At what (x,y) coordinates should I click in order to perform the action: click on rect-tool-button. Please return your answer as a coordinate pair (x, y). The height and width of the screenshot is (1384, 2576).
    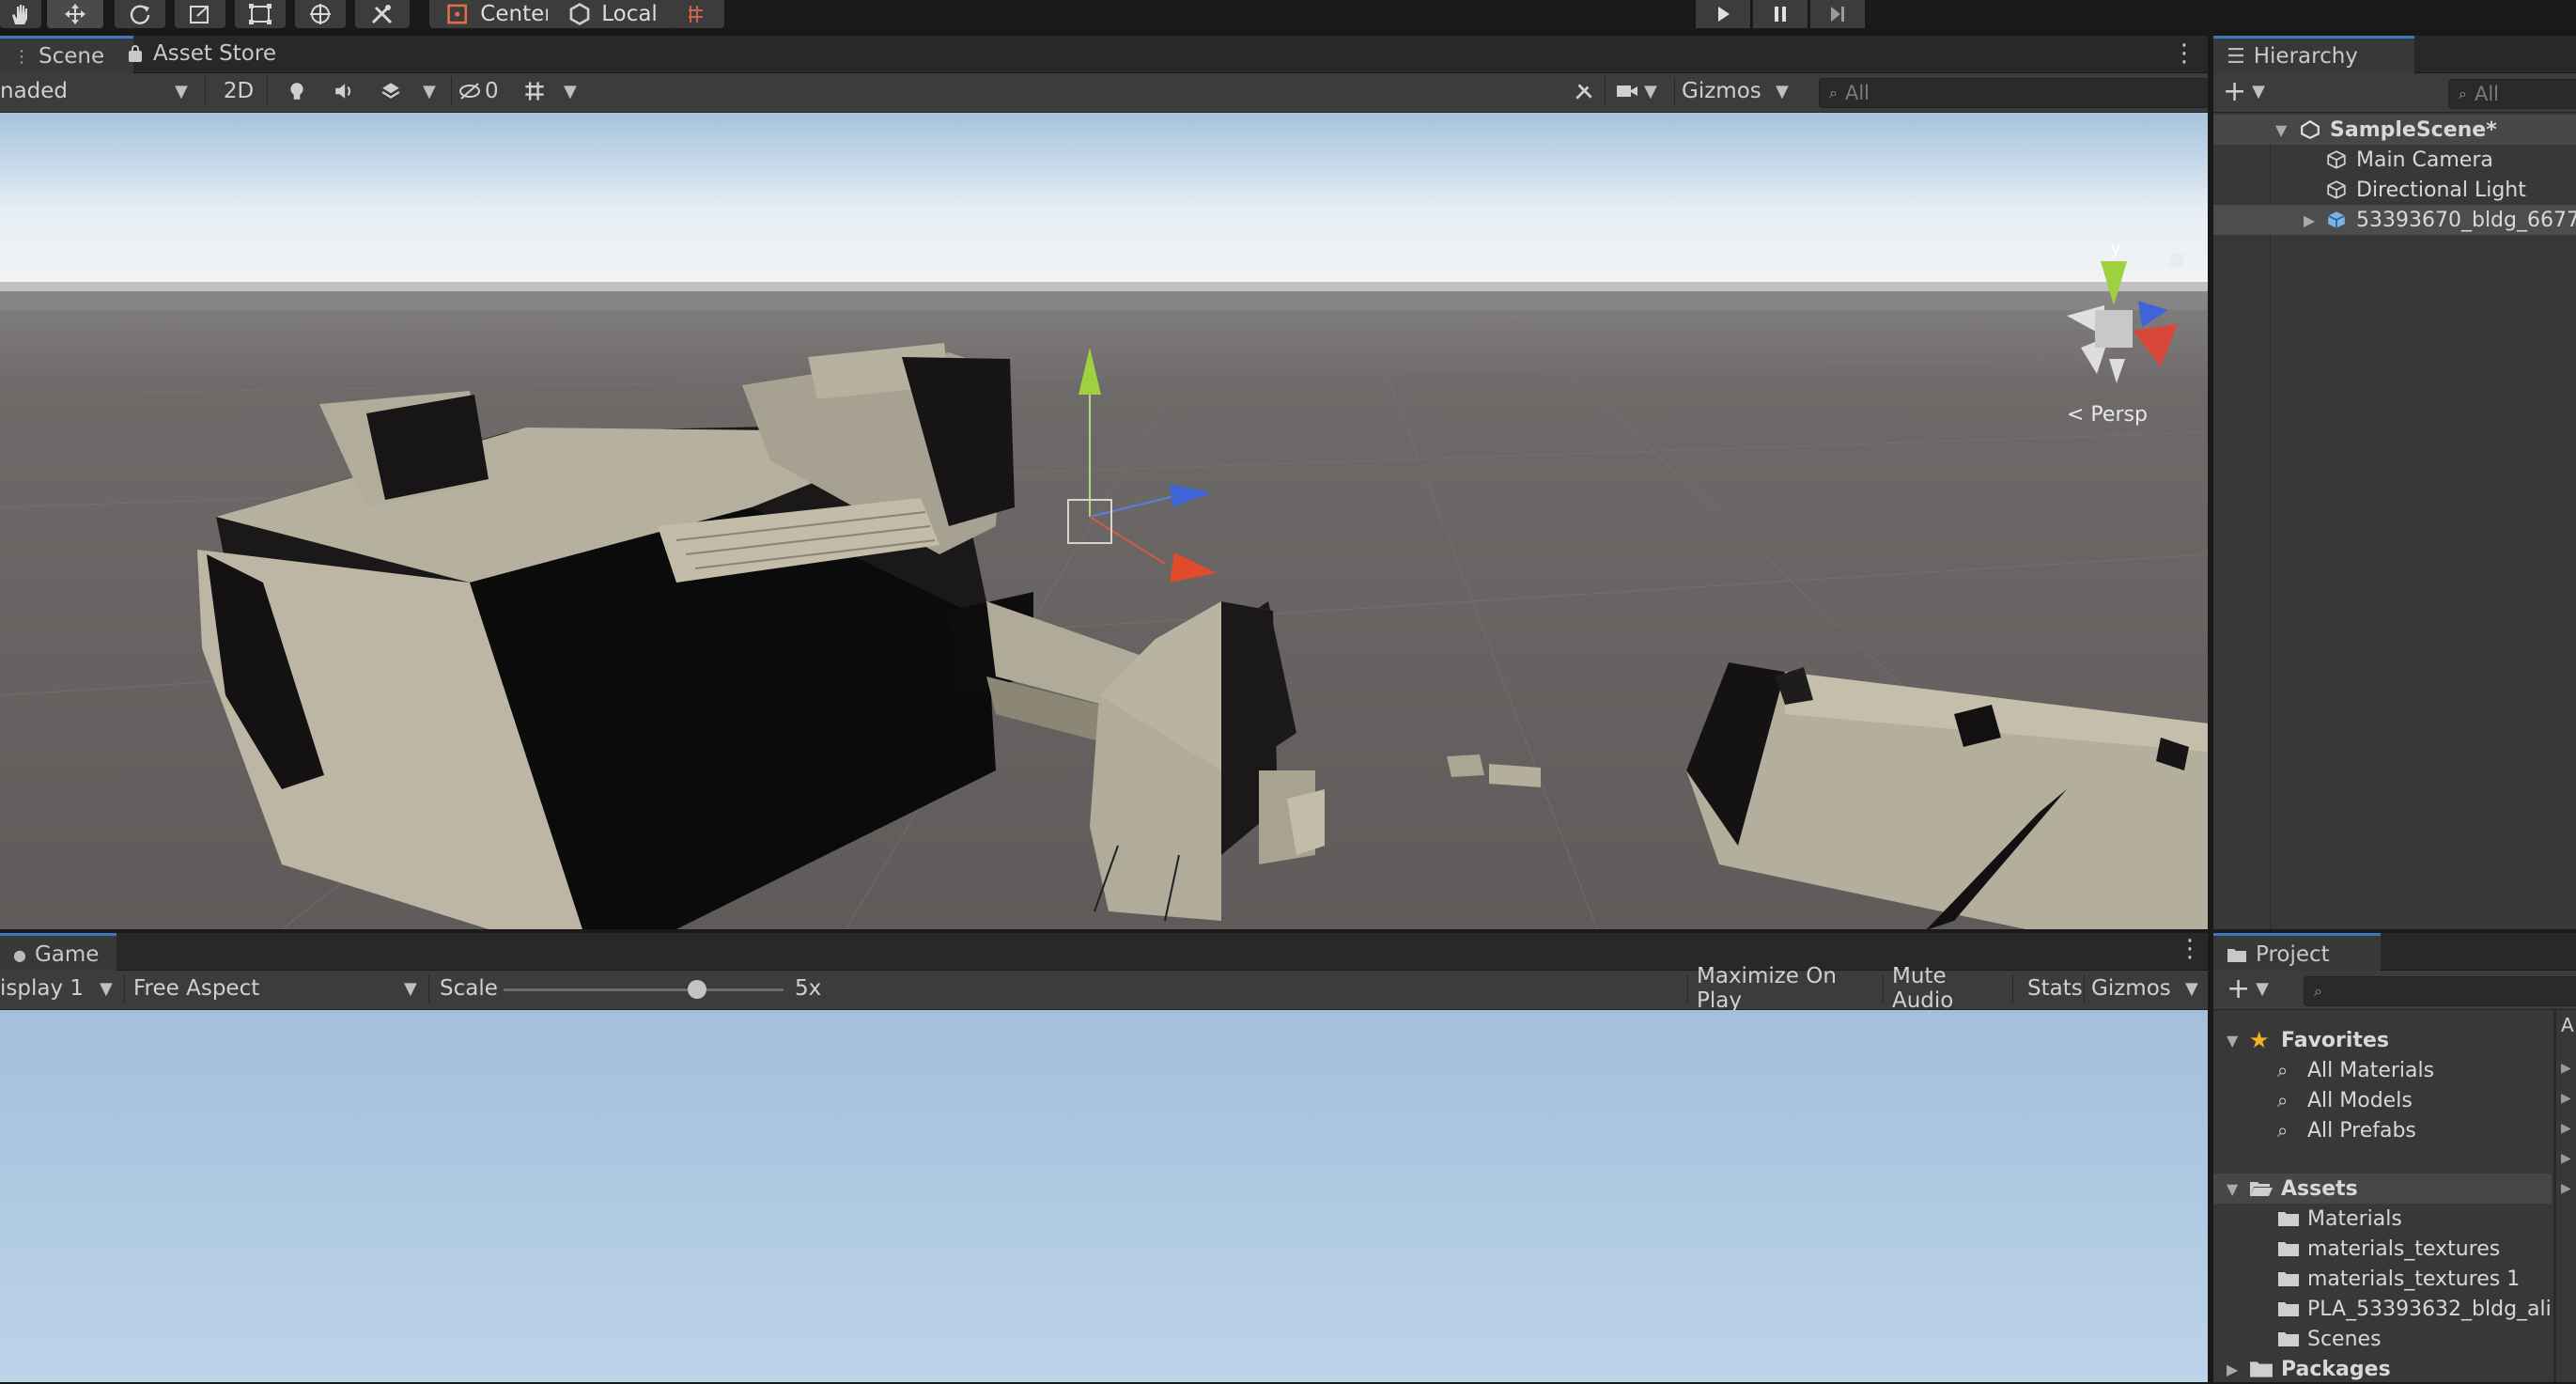
    Looking at the image, I should click on (260, 14).